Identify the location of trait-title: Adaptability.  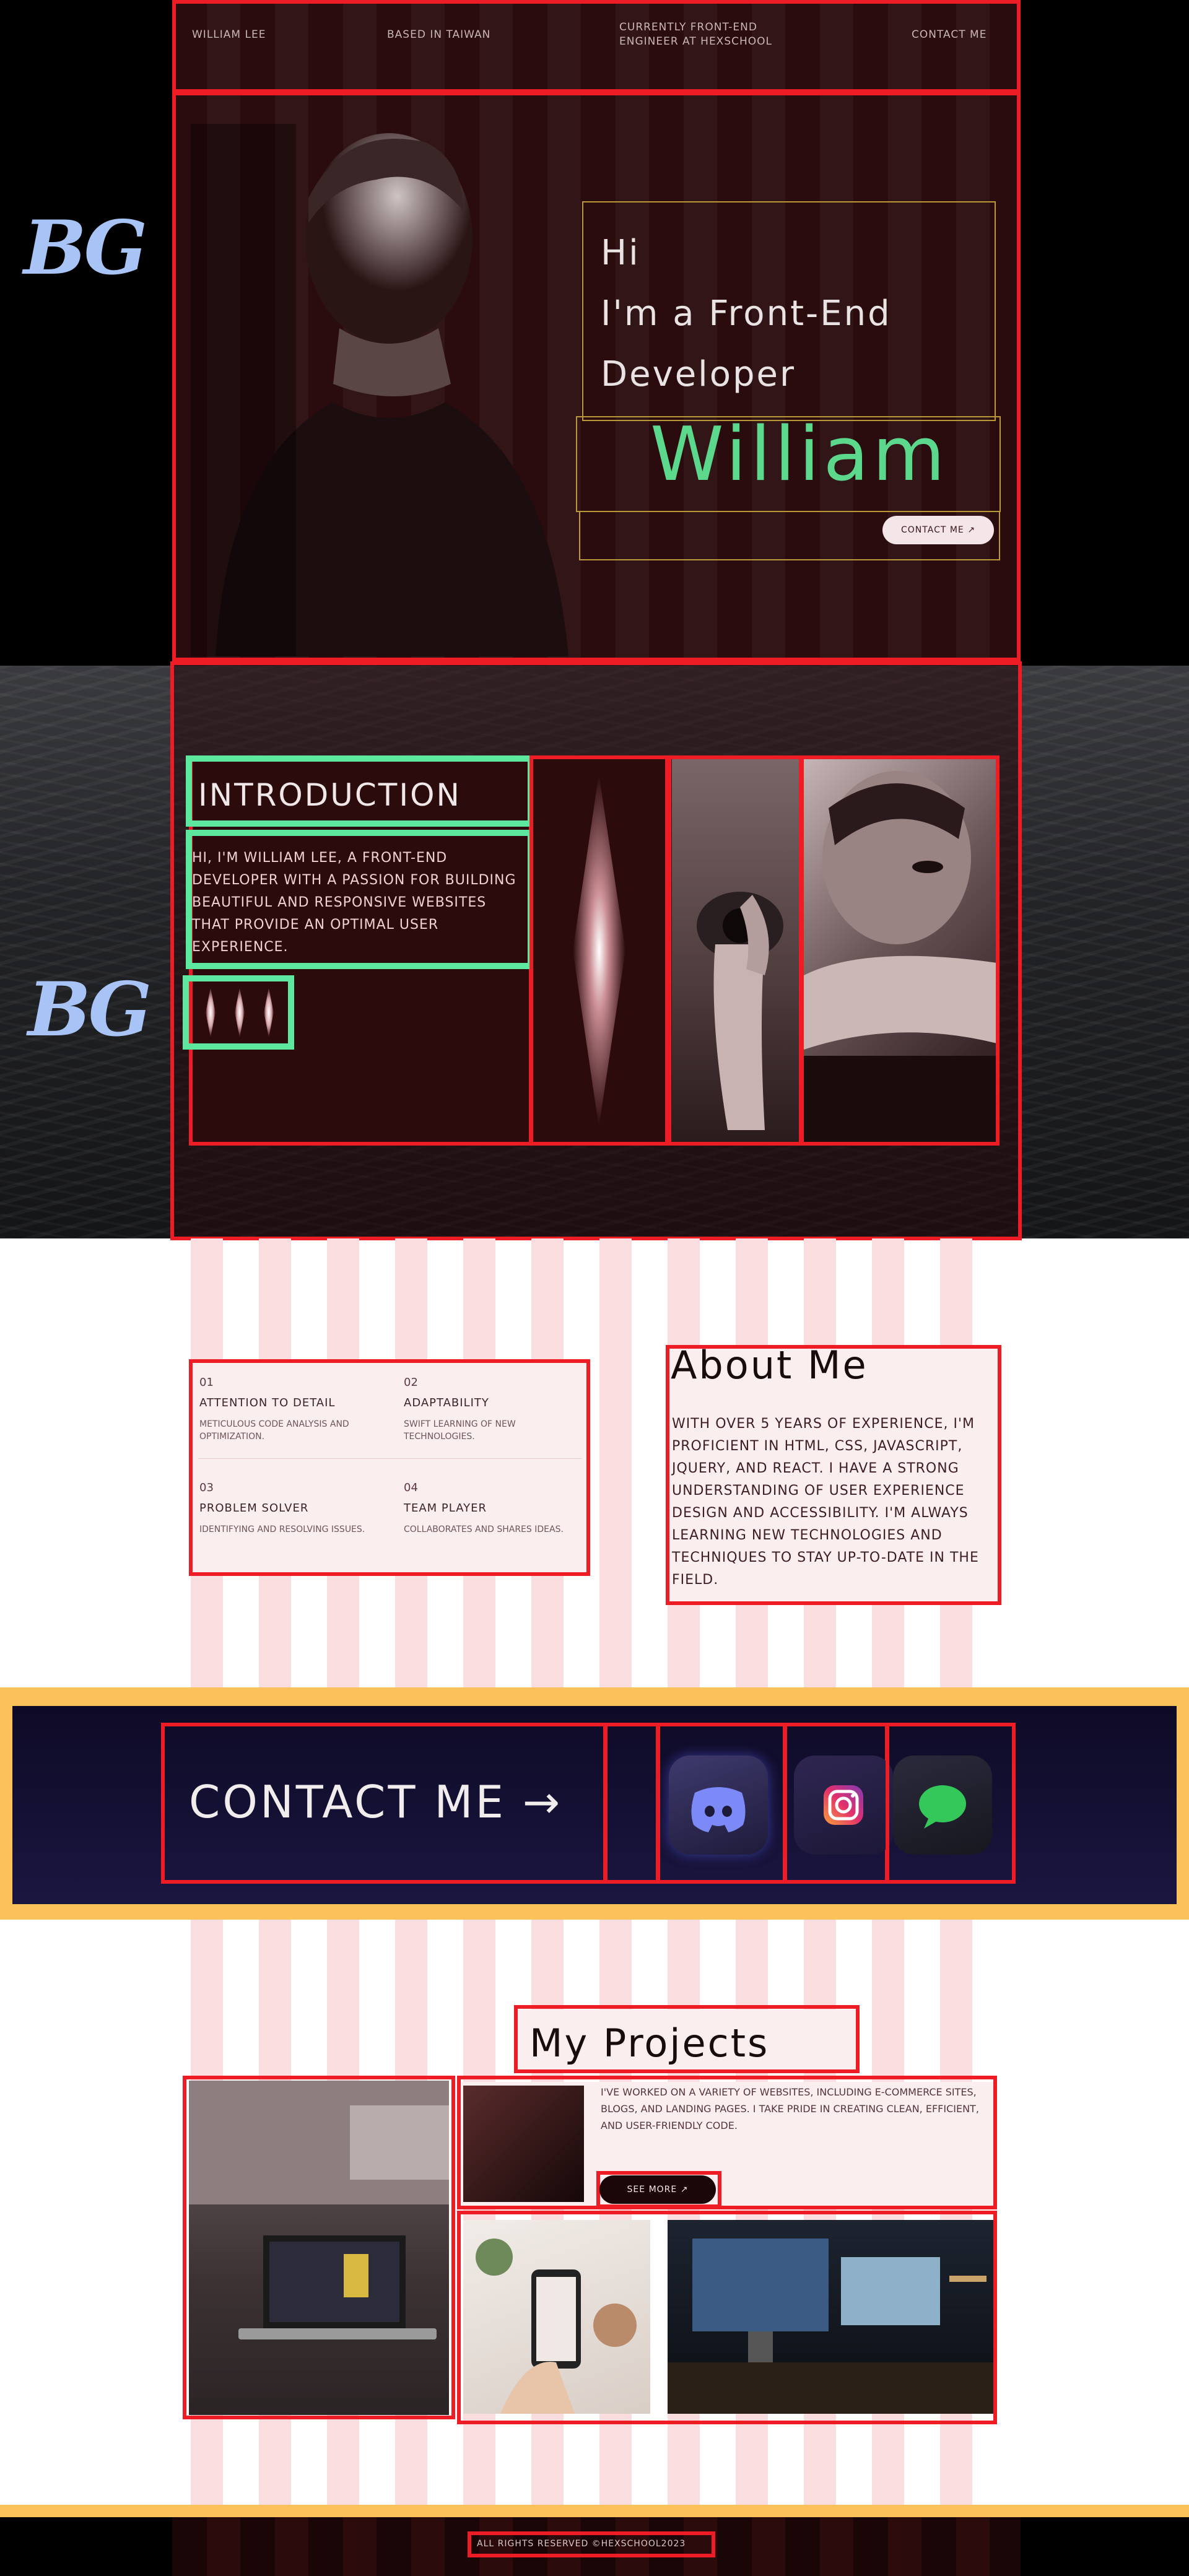
(446, 1402).